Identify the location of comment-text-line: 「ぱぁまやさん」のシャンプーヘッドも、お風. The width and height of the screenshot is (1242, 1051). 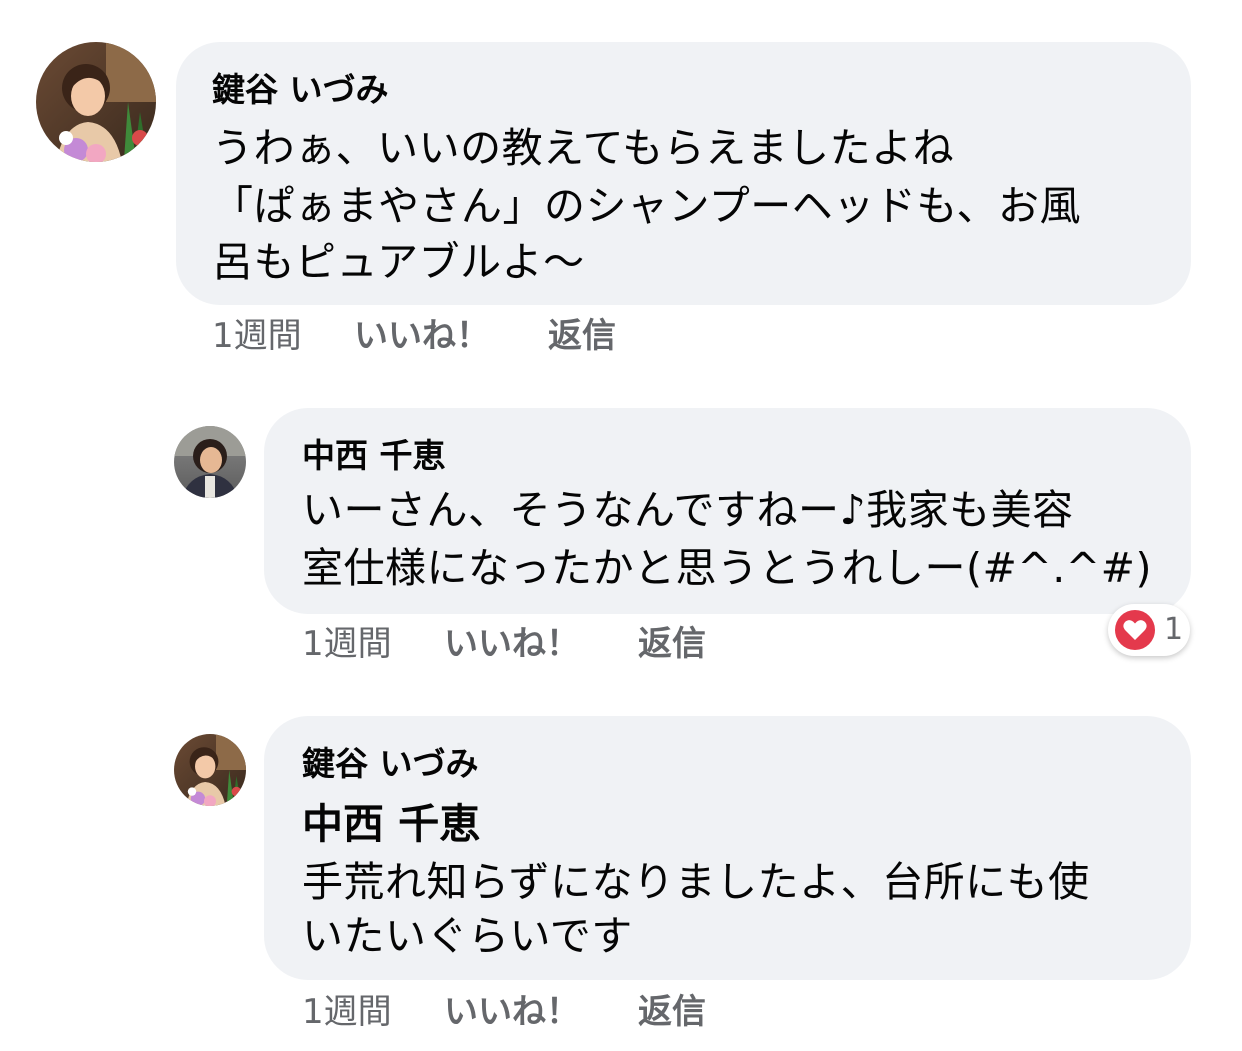
(647, 206).